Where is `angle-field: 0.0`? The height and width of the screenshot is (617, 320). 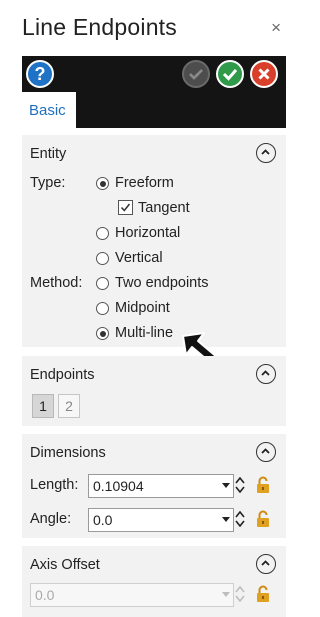
angle-field: 0.0 is located at coordinates (161, 520).